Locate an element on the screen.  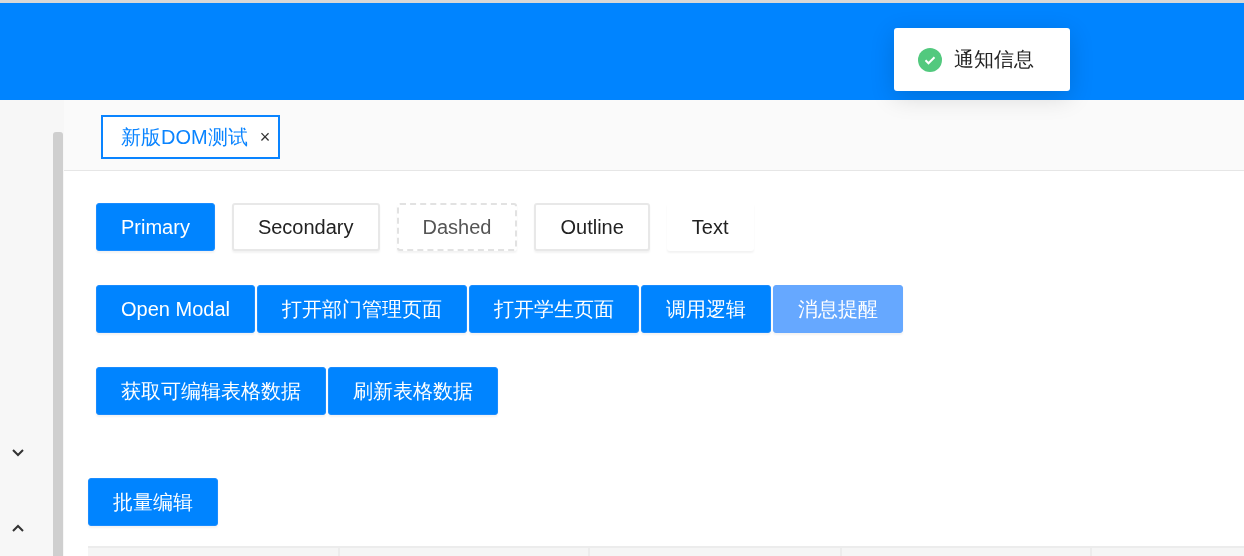
button: 刷新表格数据 is located at coordinates (413, 391).